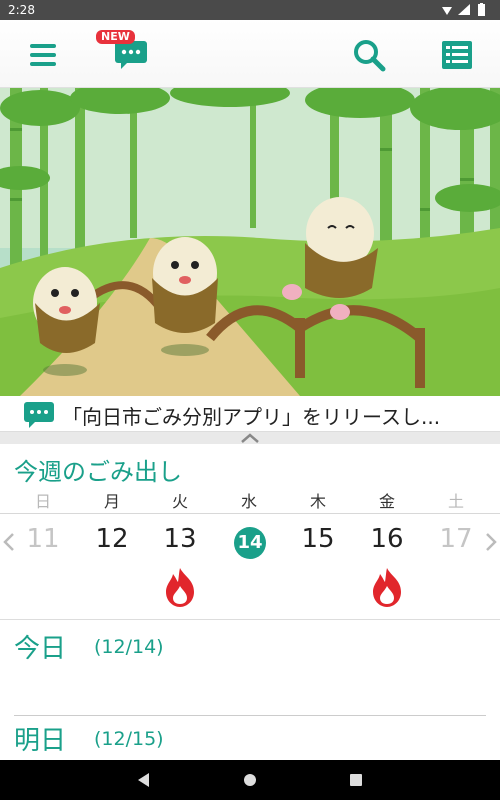  I want to click on search-icon, so click(370, 56).